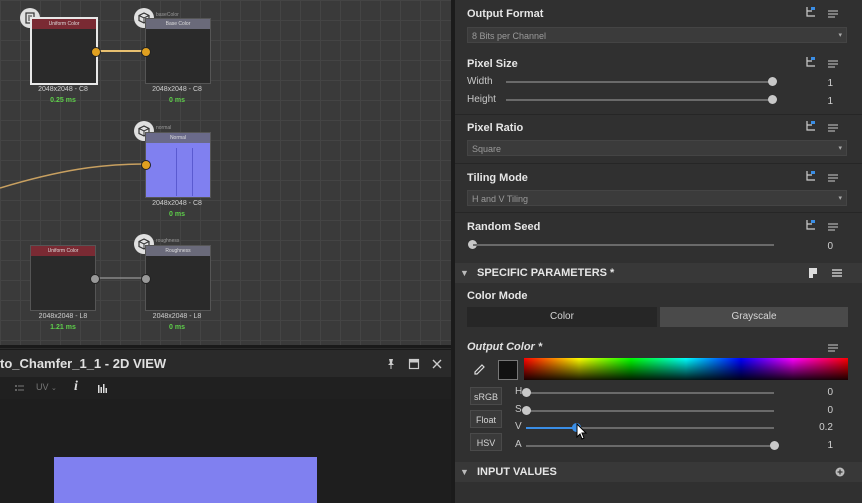  I want to click on color-mode-color-button: Color, so click(562, 317).